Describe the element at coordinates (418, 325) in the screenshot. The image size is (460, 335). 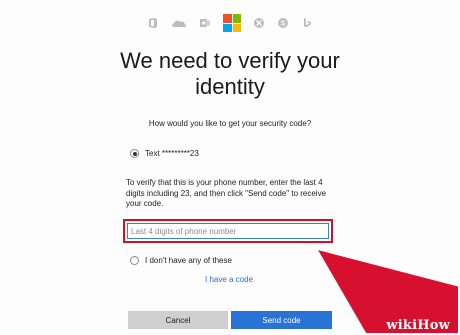
I see `wikihow-watermark: wikiHow` at that location.